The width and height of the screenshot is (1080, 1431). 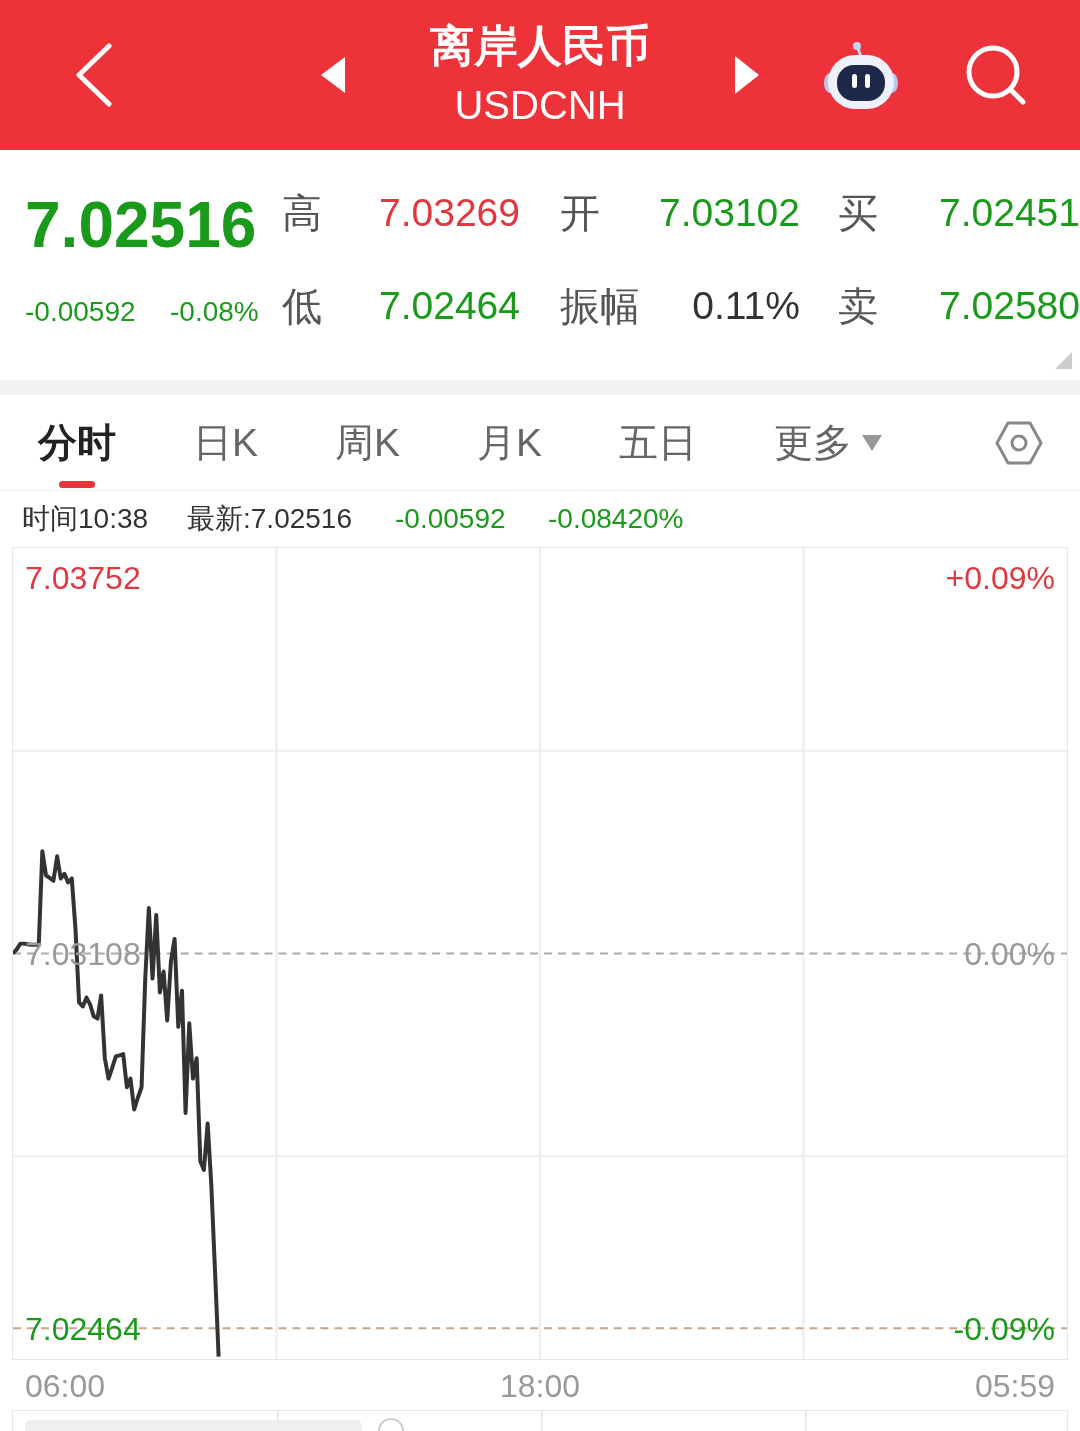 I want to click on chart-tab: 分时, so click(x=77, y=442).